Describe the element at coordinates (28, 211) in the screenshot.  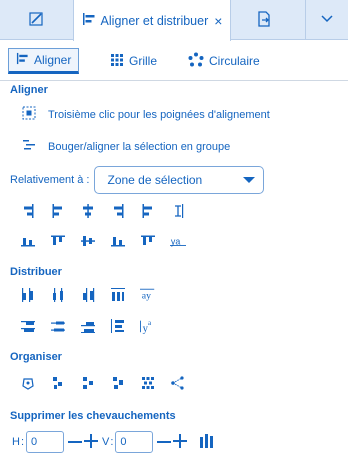
I see `align-right-edge-to-left-icon` at that location.